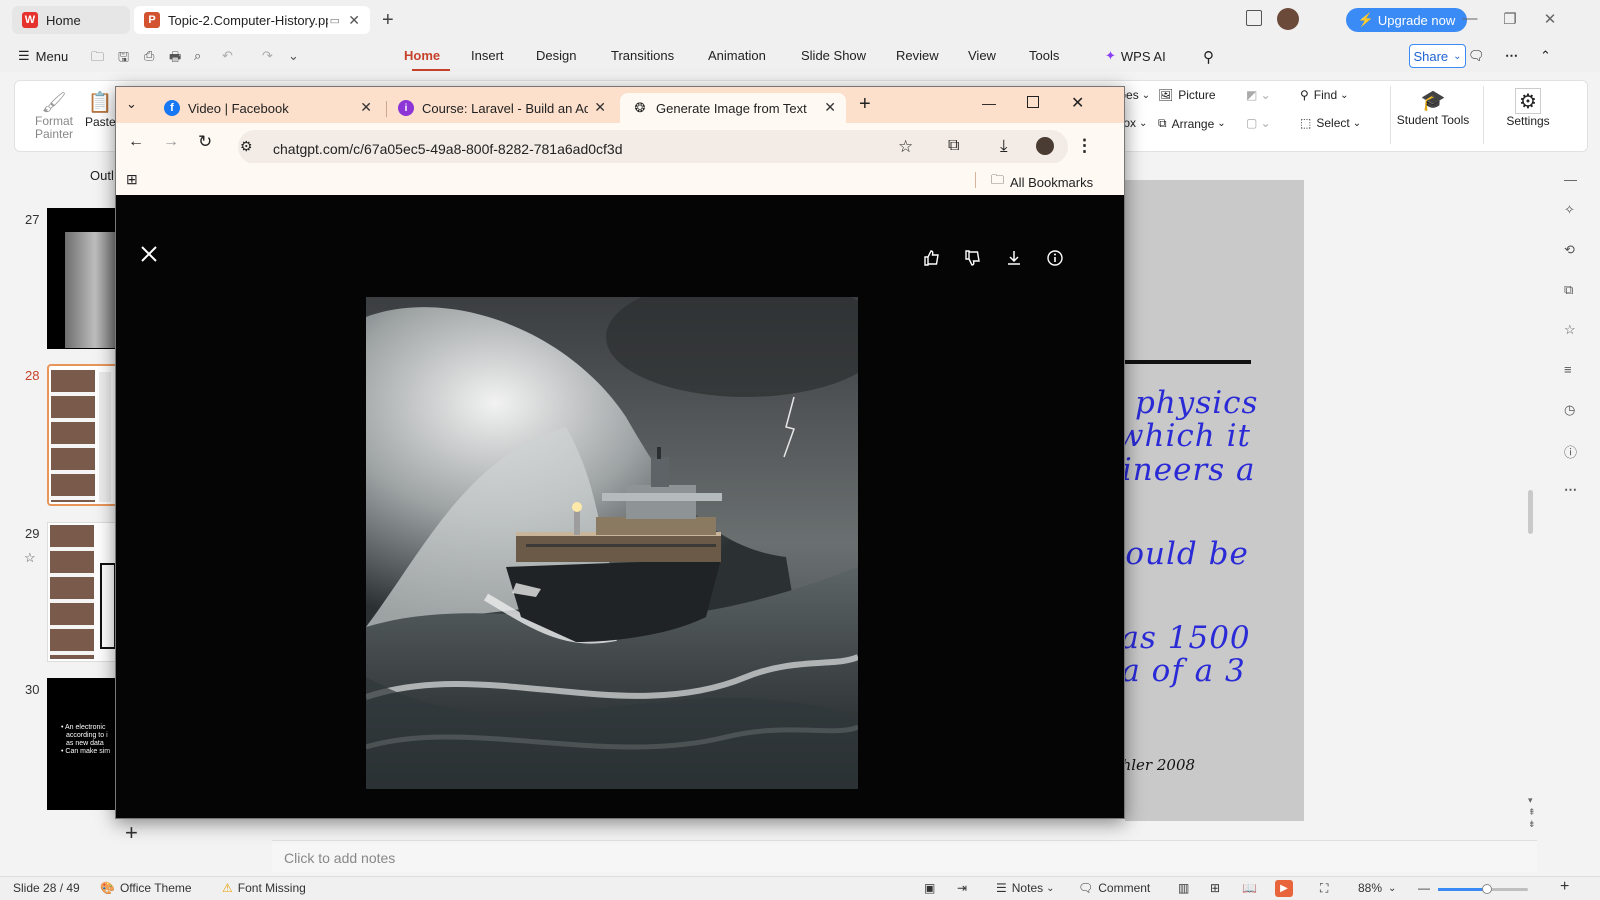 This screenshot has width=1600, height=900. What do you see at coordinates (1574, 292) in the screenshot?
I see `copy-icon: ⧉` at bounding box center [1574, 292].